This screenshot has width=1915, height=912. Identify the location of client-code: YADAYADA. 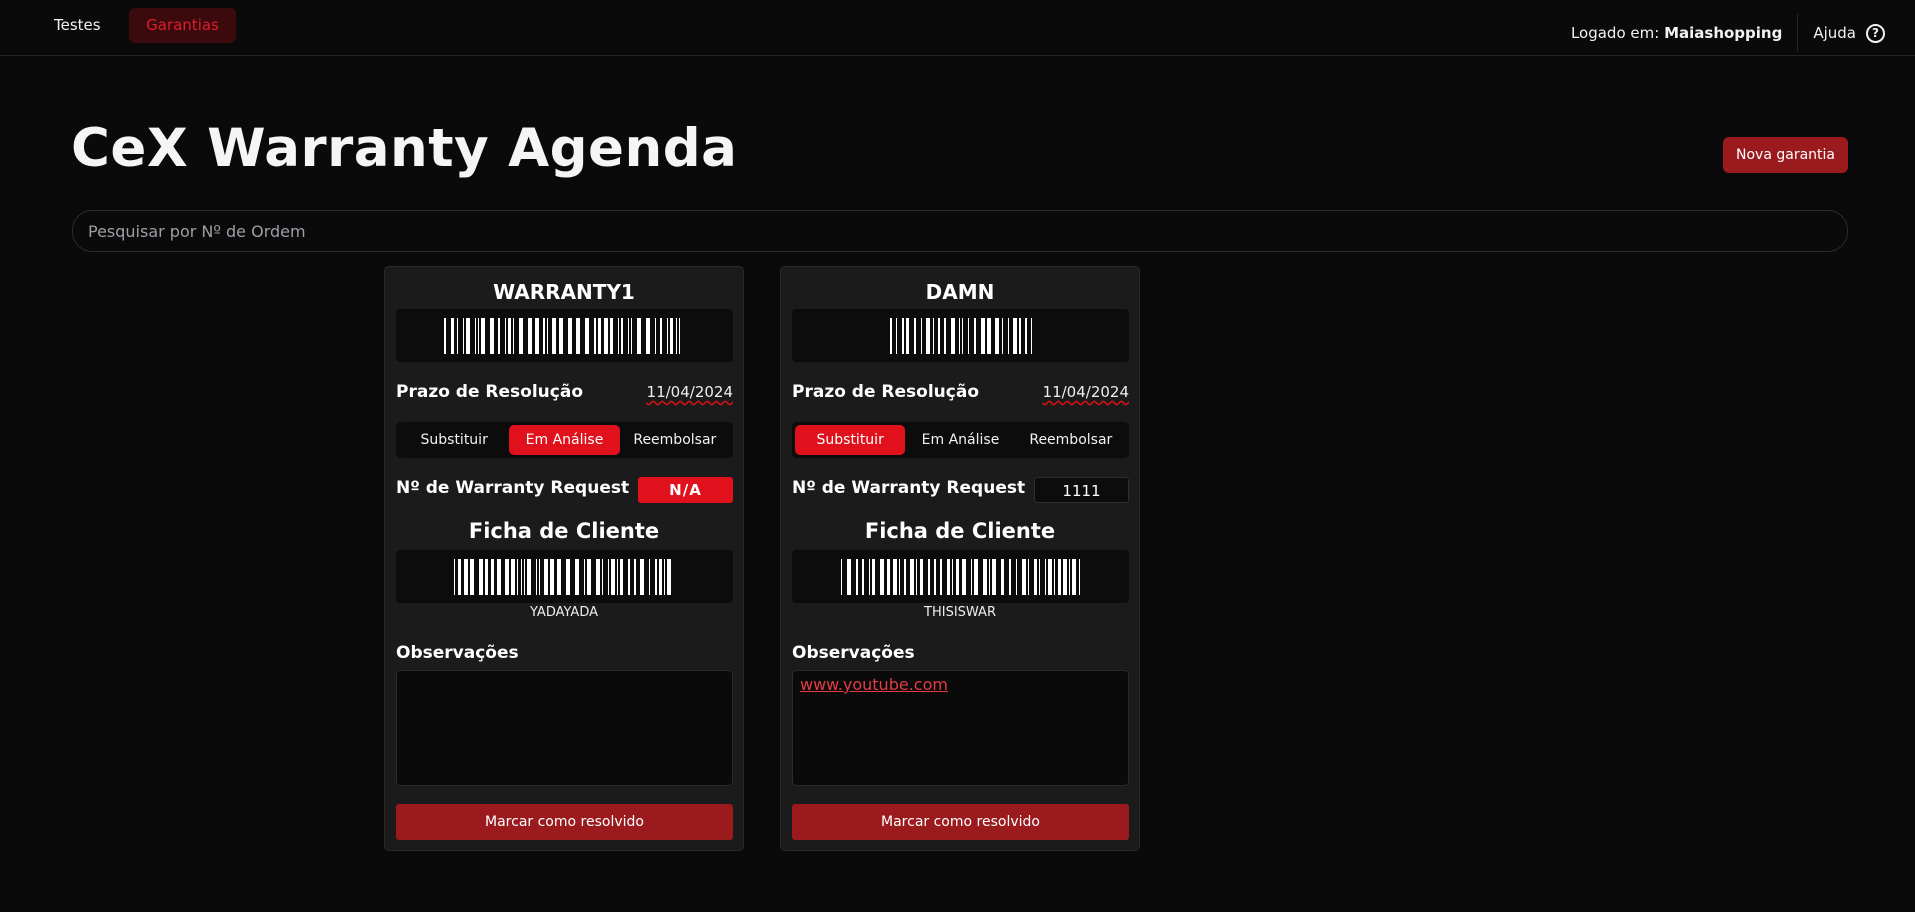
(564, 612).